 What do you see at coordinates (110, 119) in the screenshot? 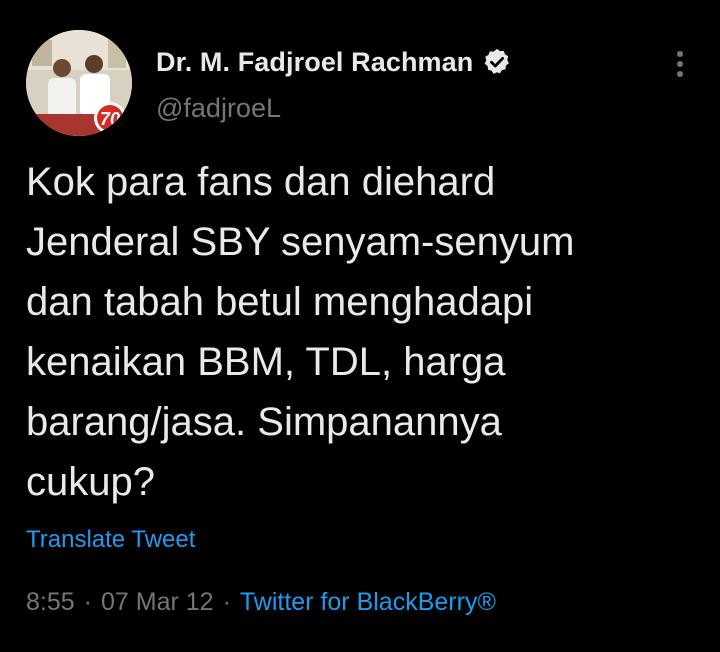
I see `avatar-badge-text: 70` at bounding box center [110, 119].